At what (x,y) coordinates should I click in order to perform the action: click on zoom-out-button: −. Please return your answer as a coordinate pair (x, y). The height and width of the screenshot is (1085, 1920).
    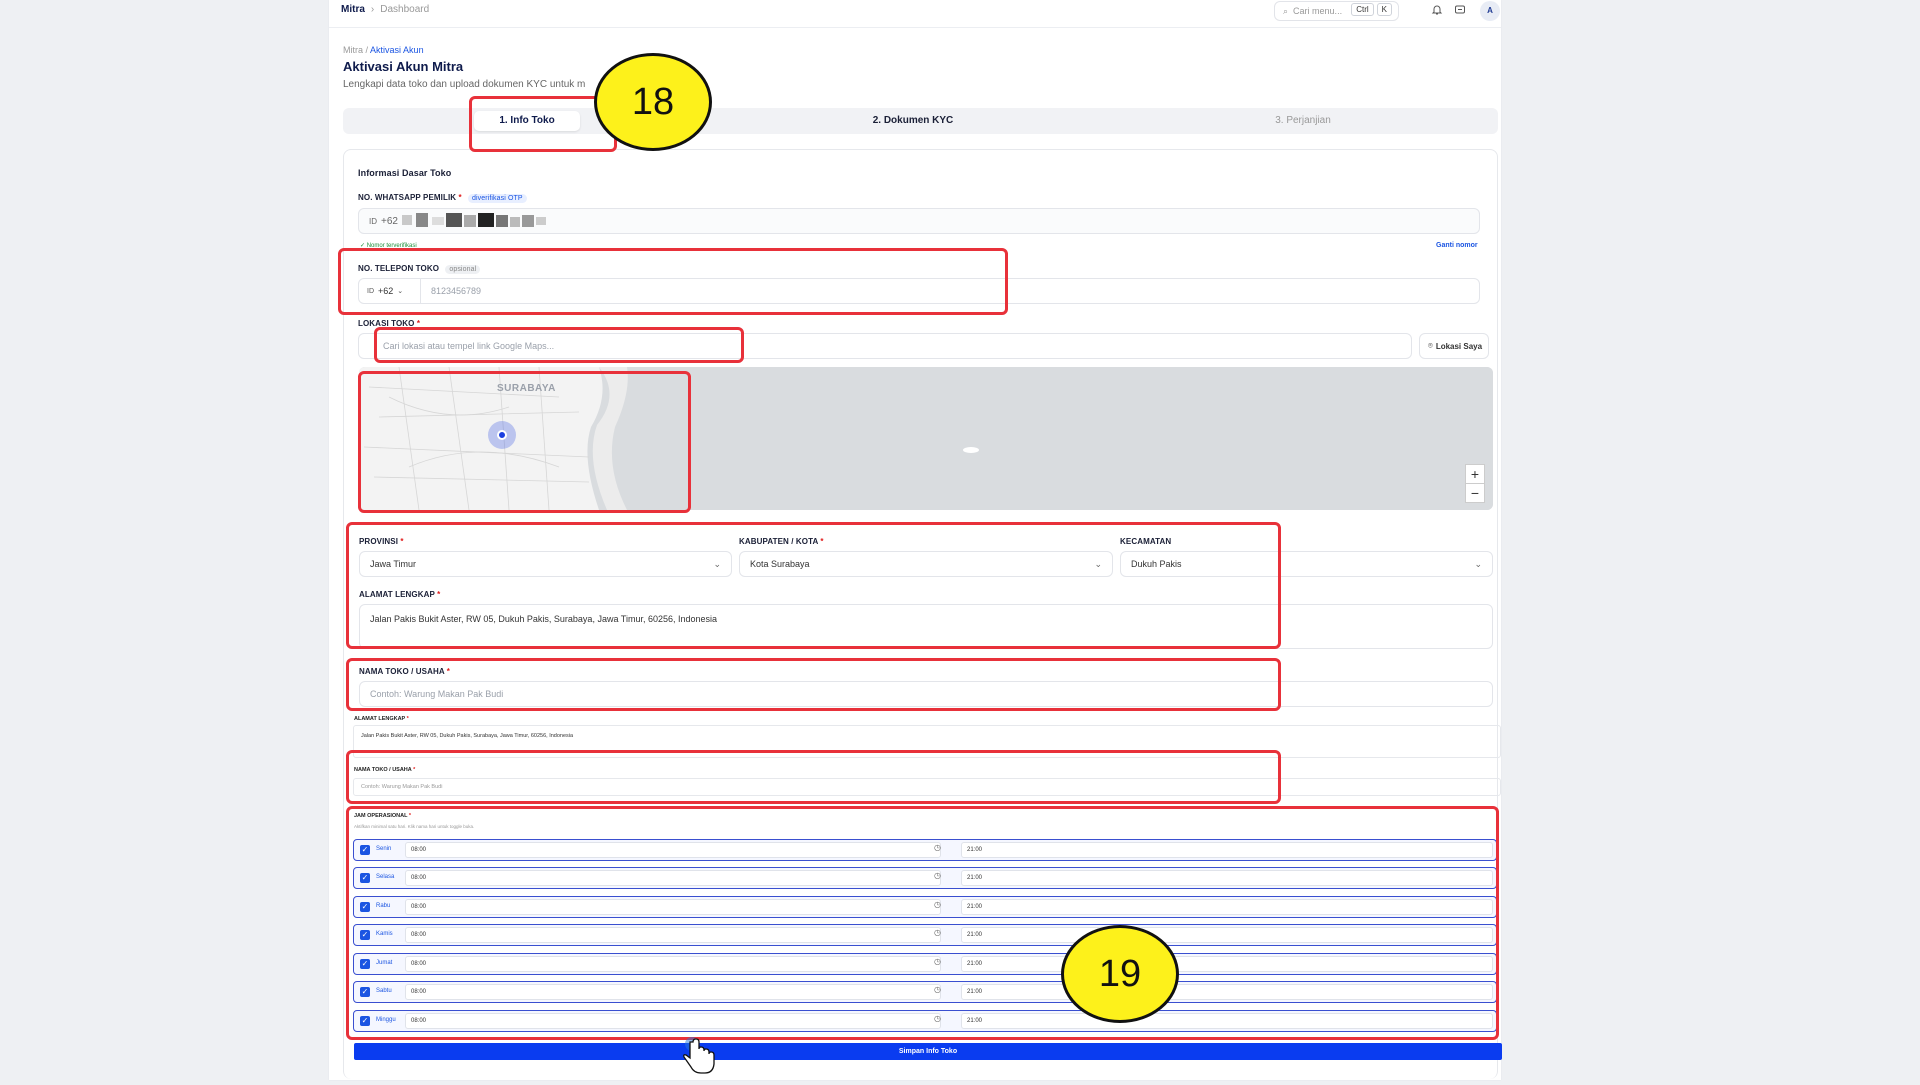
    Looking at the image, I should click on (1475, 493).